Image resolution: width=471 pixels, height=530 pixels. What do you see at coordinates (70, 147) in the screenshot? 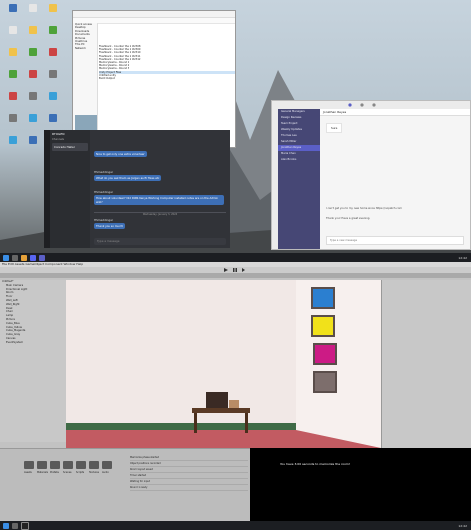
I see `dm-item: Conrado Haller` at bounding box center [70, 147].